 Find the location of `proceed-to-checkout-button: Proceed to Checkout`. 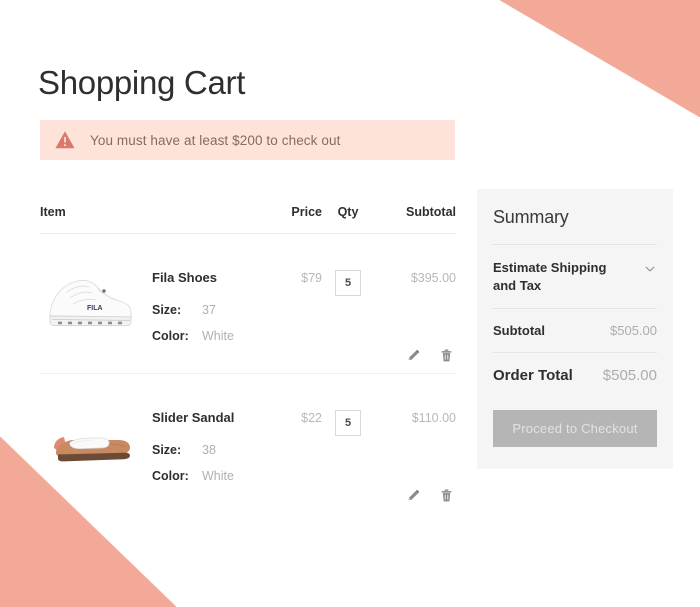

proceed-to-checkout-button: Proceed to Checkout is located at coordinates (575, 429).